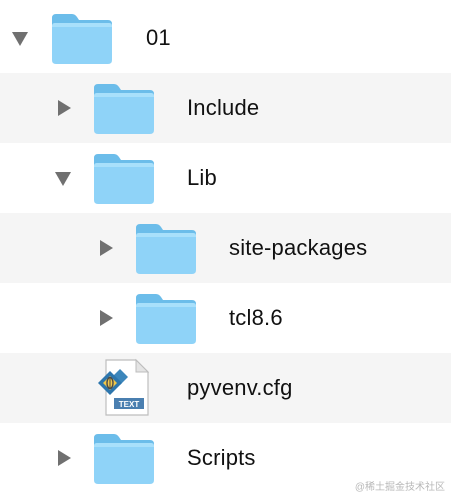 This screenshot has height=496, width=451. What do you see at coordinates (298, 247) in the screenshot?
I see `tree-item-label: site-packages` at bounding box center [298, 247].